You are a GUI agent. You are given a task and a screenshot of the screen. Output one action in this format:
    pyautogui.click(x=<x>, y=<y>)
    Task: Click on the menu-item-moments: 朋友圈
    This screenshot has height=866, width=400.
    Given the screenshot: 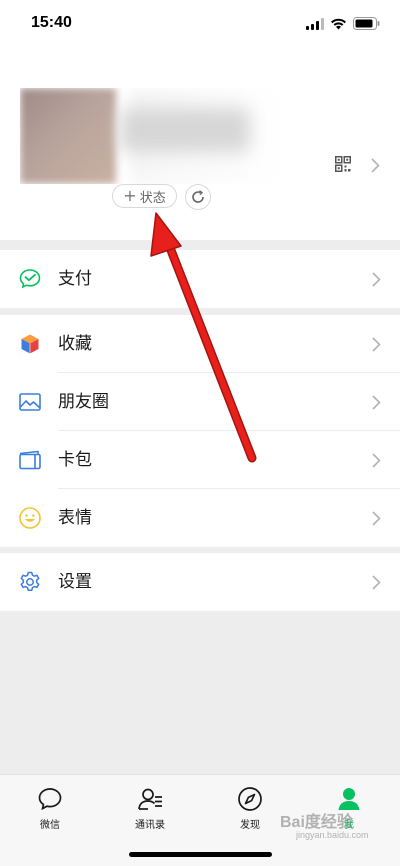 What is the action you would take?
    pyautogui.click(x=200, y=402)
    